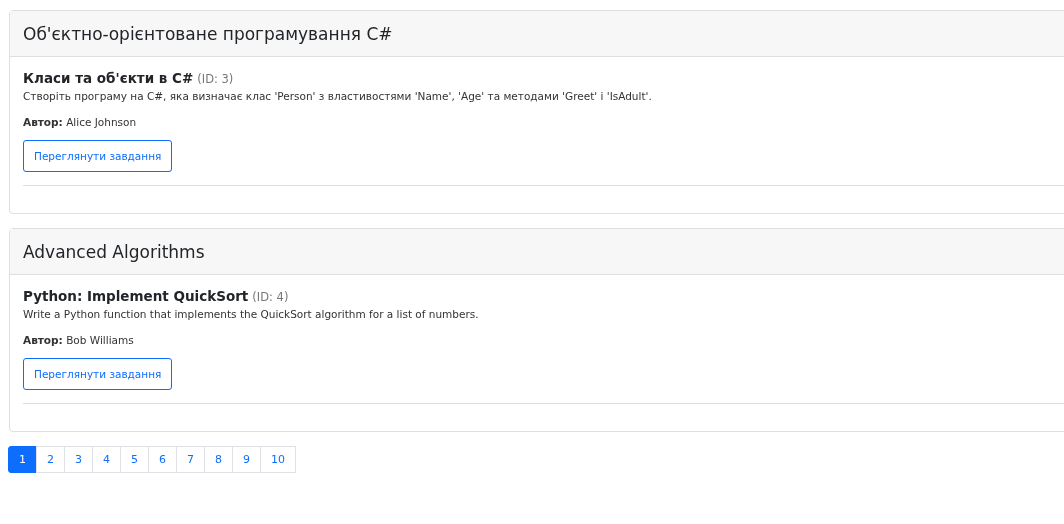 Image resolution: width=1064 pixels, height=524 pixels. What do you see at coordinates (218, 459) in the screenshot?
I see `page-link: 8` at bounding box center [218, 459].